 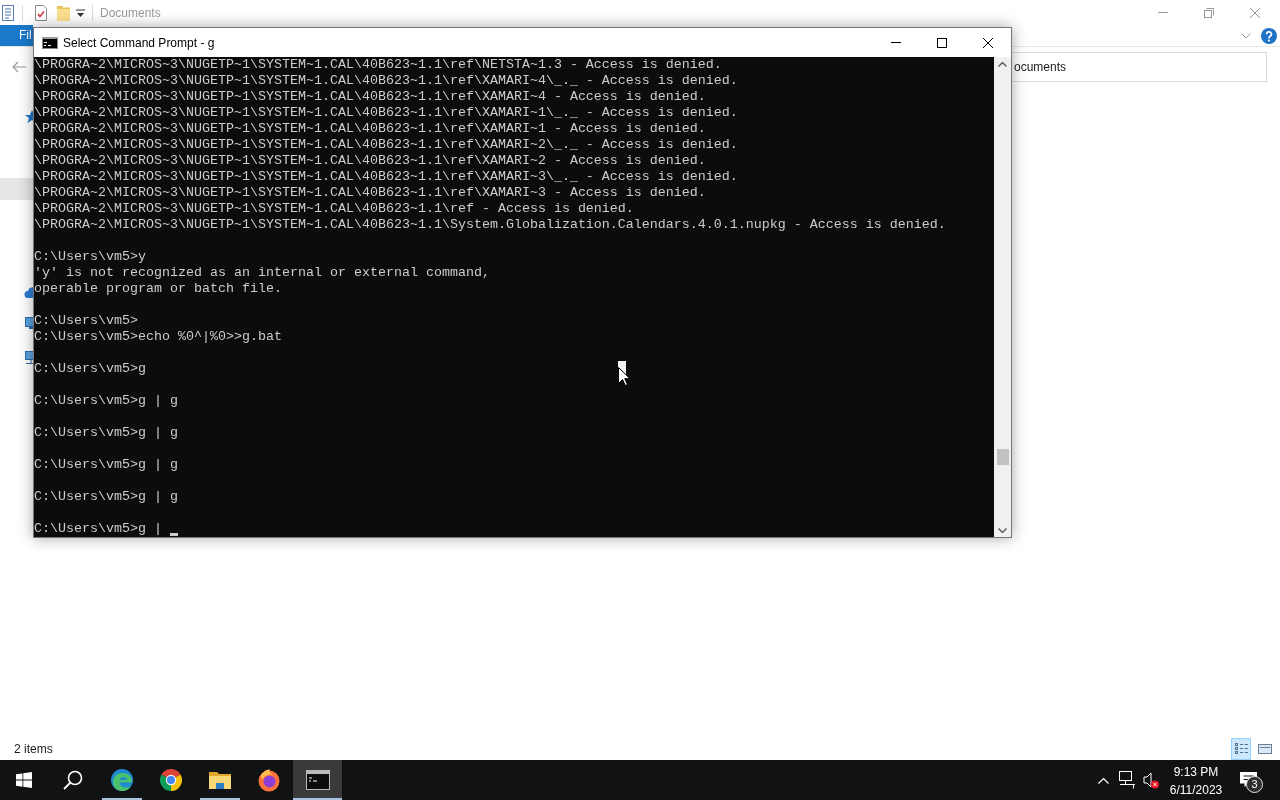 I want to click on document-lines-icon, so click(x=8, y=12).